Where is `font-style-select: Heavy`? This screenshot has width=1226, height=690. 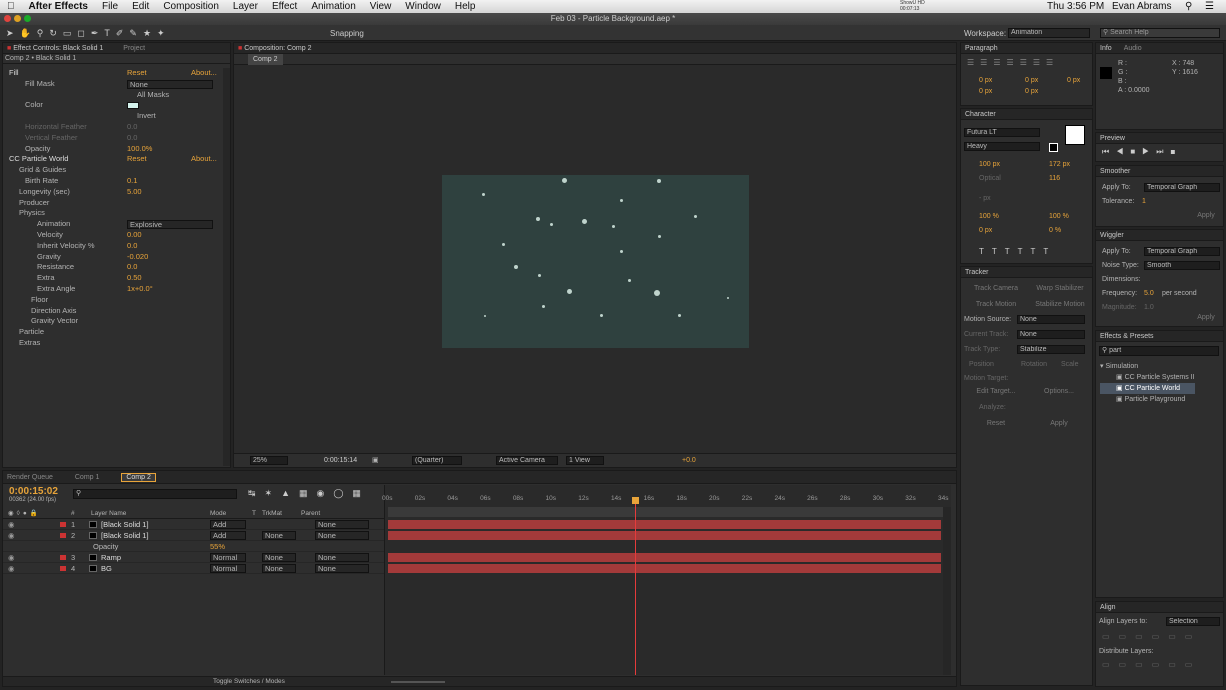 font-style-select: Heavy is located at coordinates (1002, 146).